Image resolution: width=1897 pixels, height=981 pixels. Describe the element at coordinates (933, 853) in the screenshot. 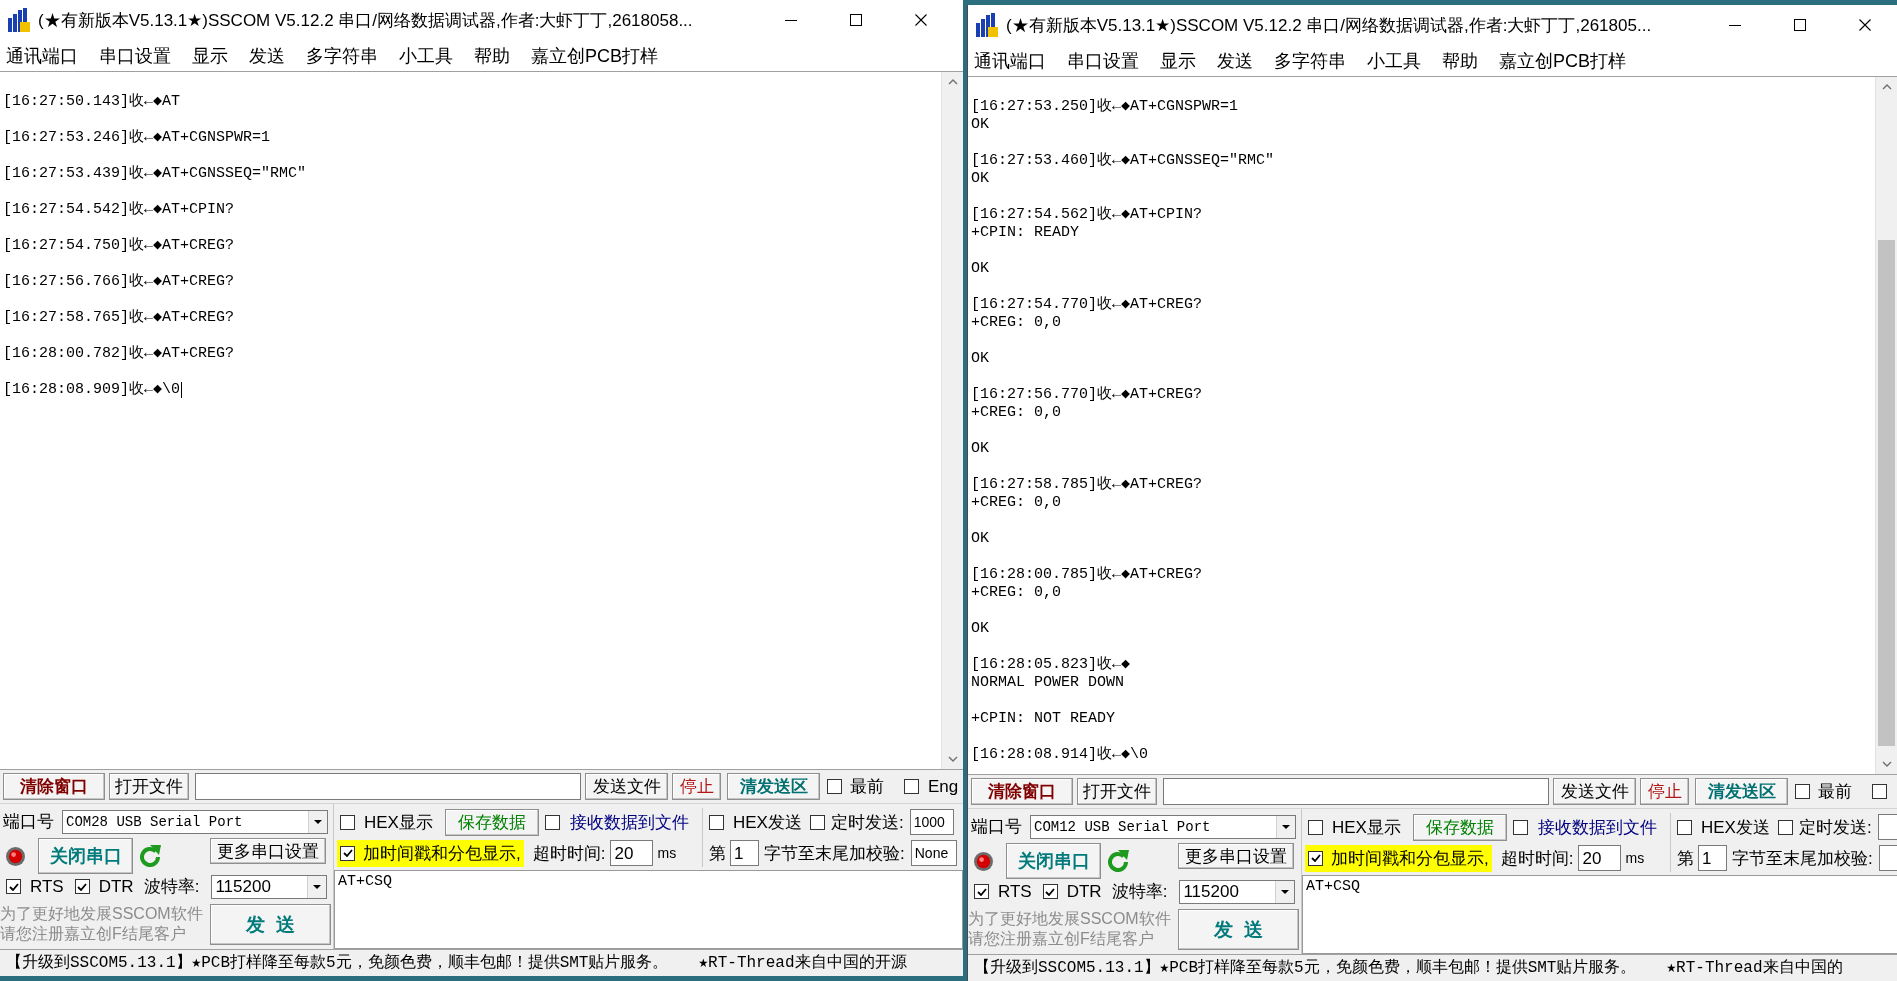

I see `checksum-select: None` at that location.